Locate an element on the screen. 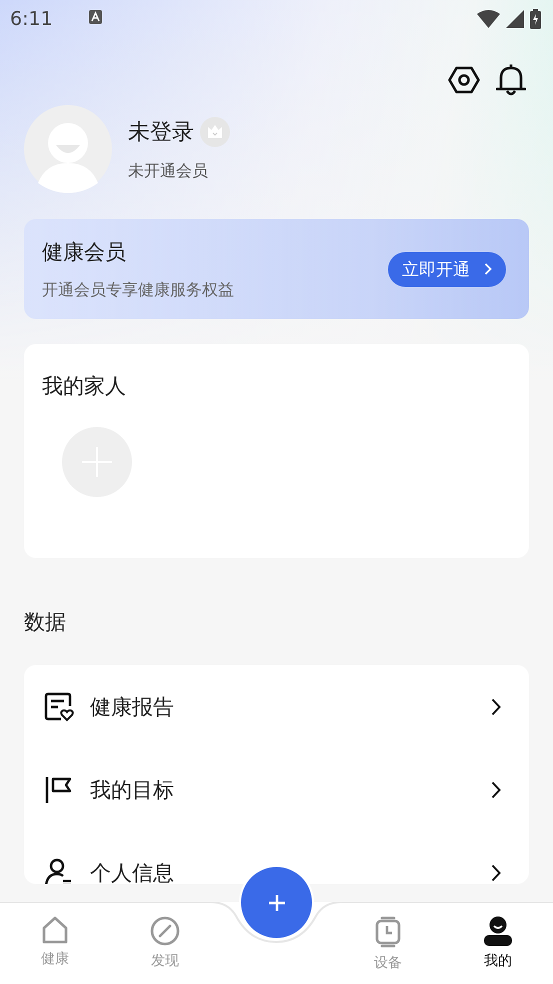 This screenshot has width=553, height=984. nav-tab: 我的 is located at coordinates (498, 943).